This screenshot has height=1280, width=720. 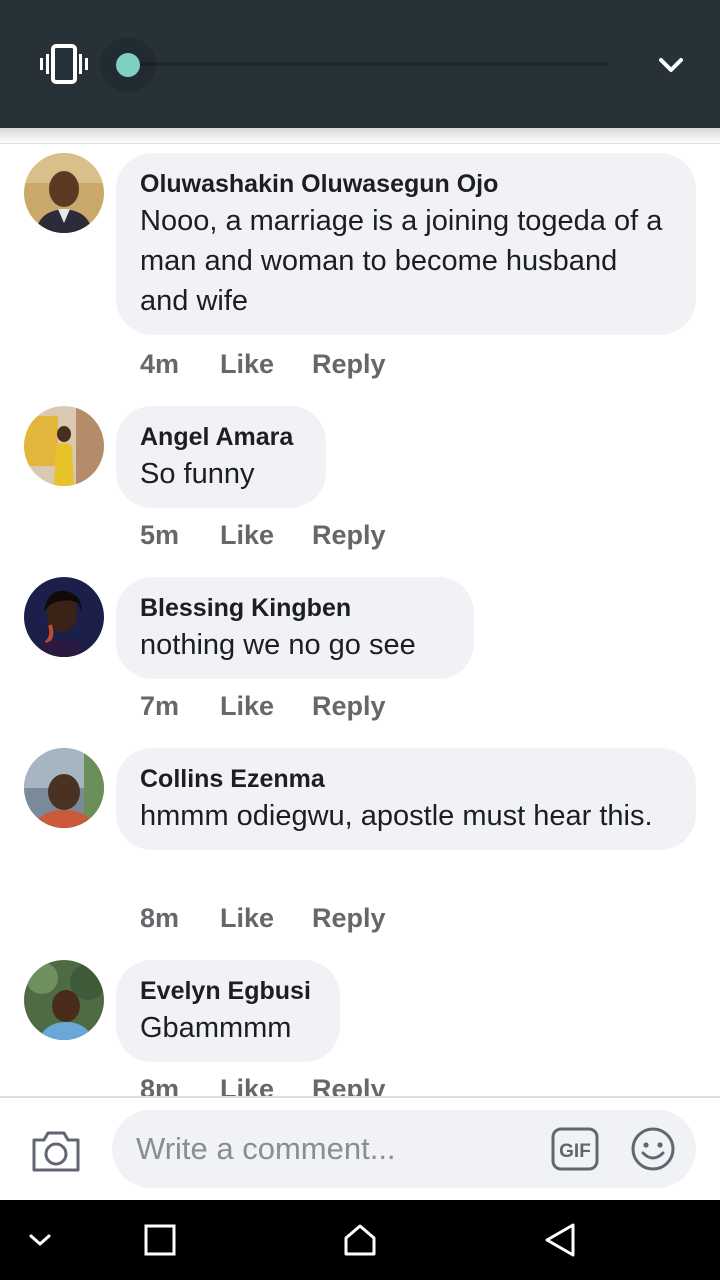 I want to click on nav-home-button, so click(x=360, y=1240).